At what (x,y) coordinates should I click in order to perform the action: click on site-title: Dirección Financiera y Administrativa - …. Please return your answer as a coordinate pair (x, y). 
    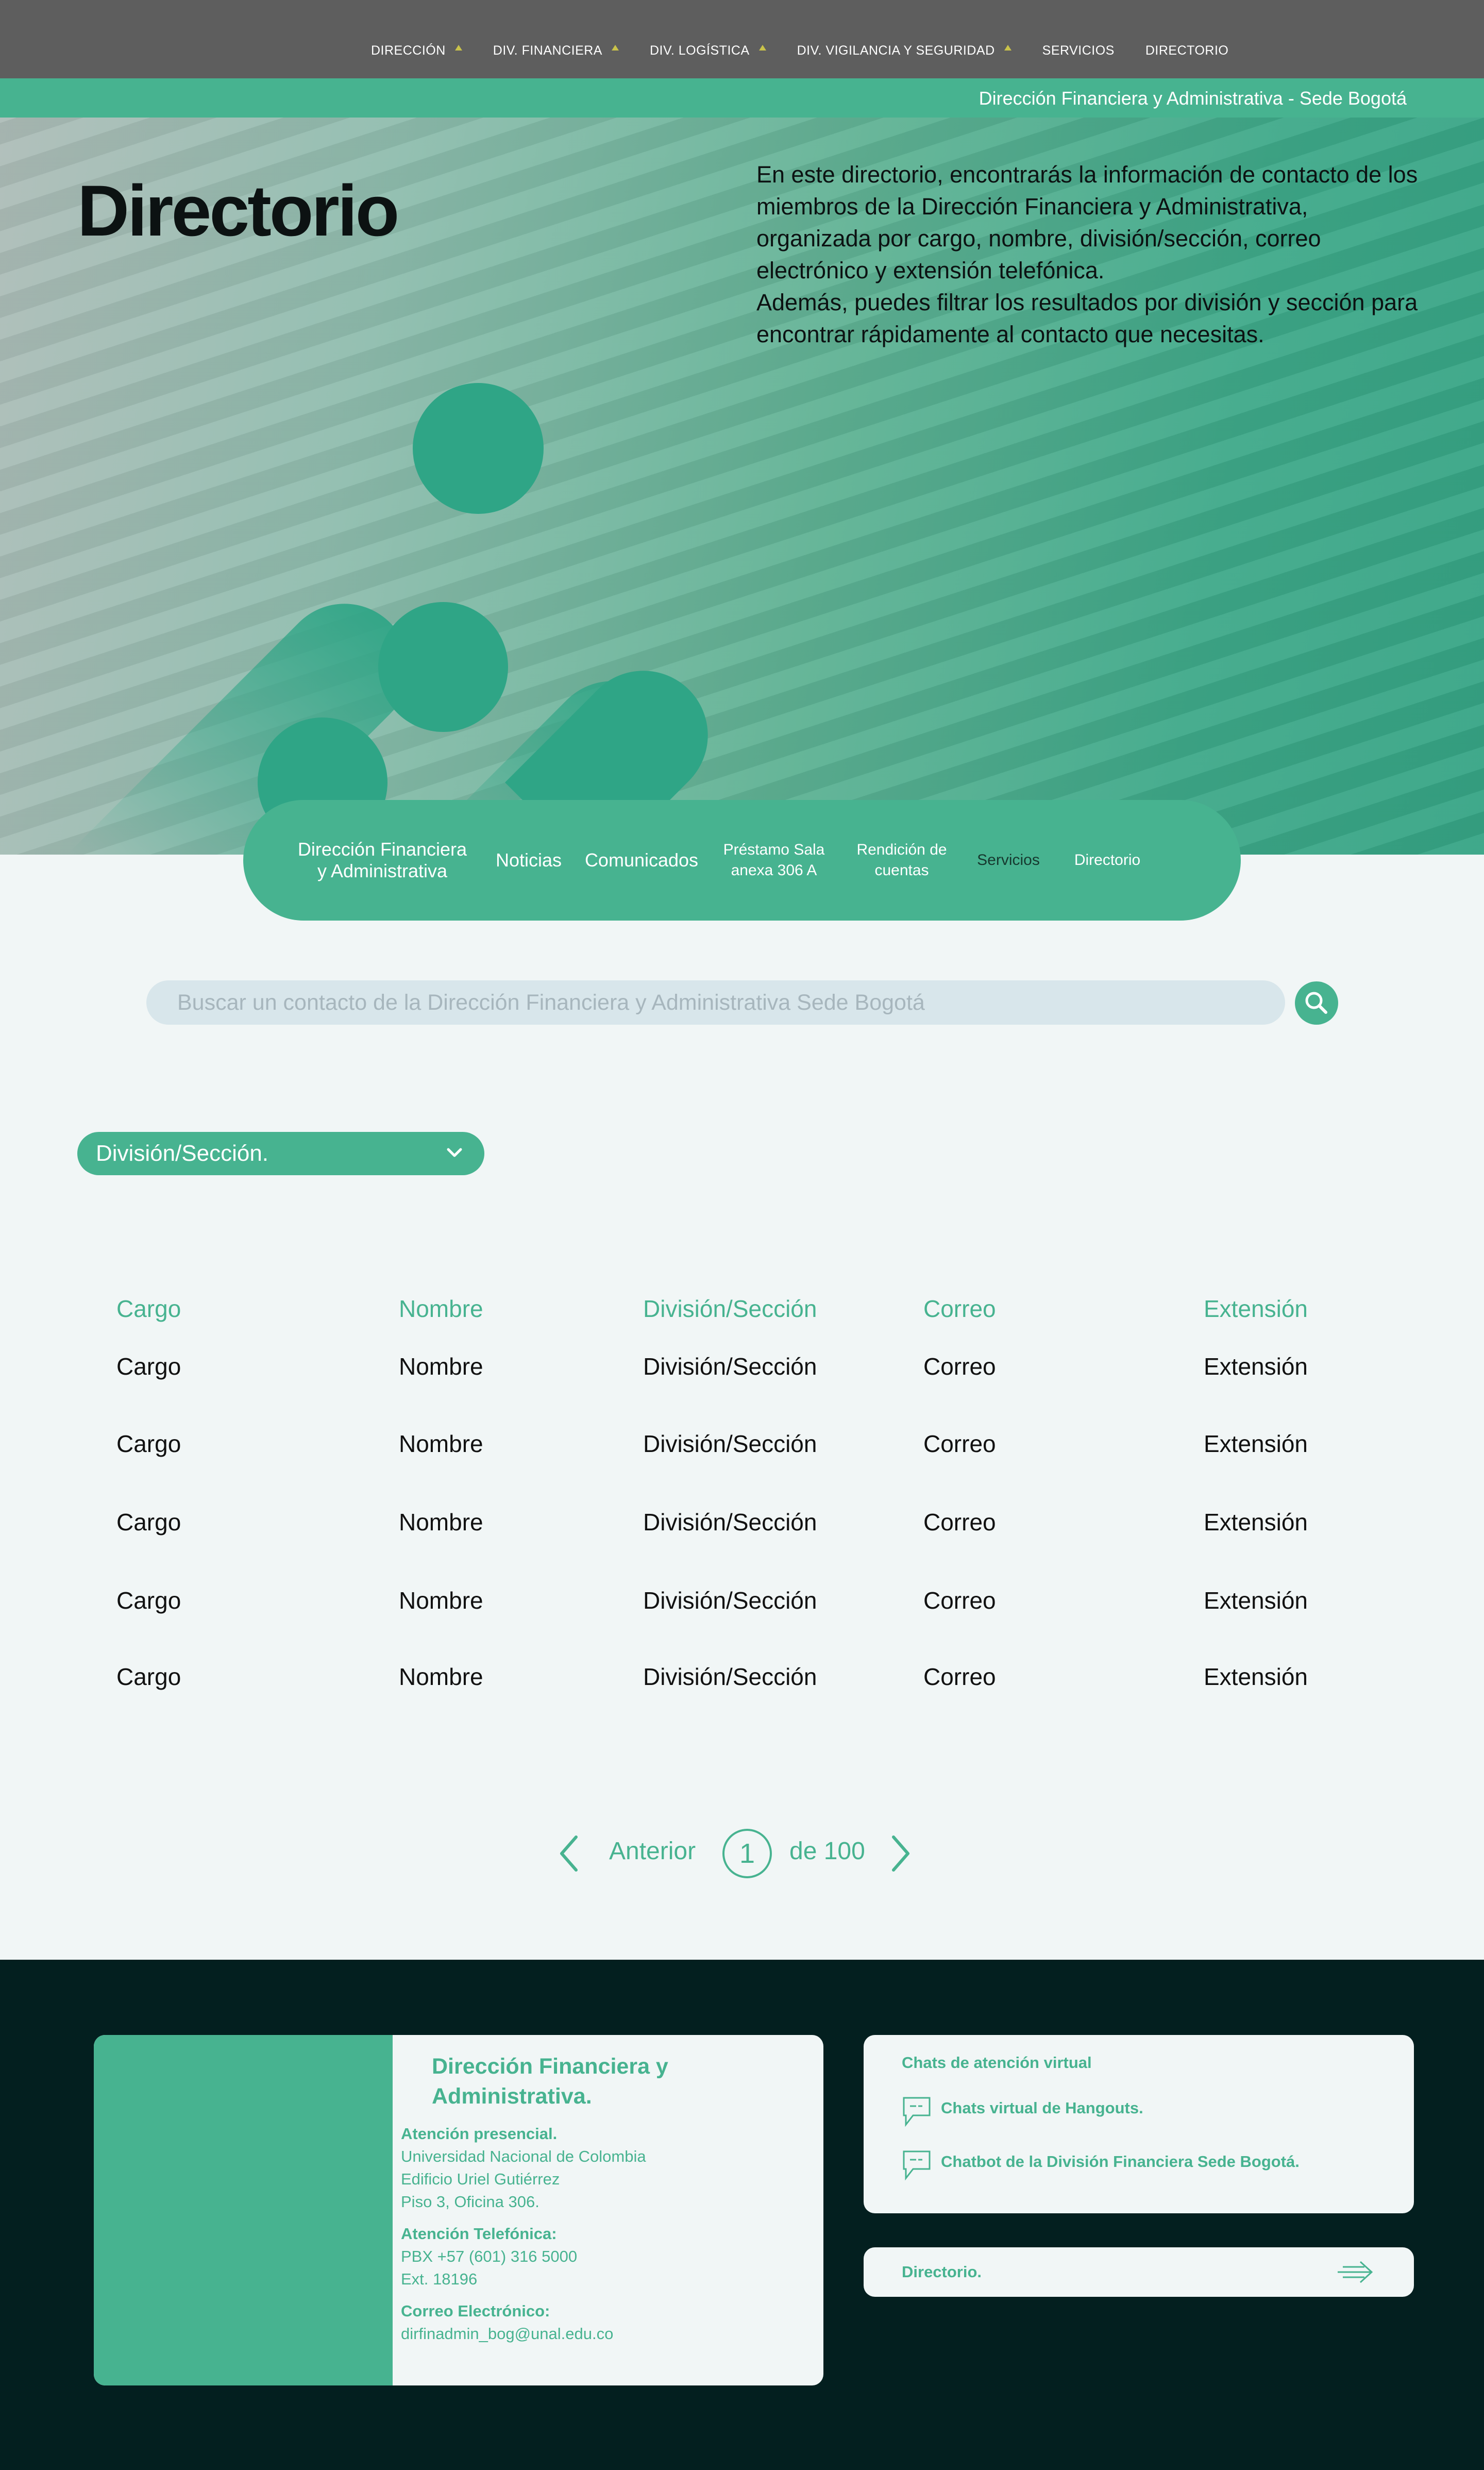
    Looking at the image, I should click on (1193, 98).